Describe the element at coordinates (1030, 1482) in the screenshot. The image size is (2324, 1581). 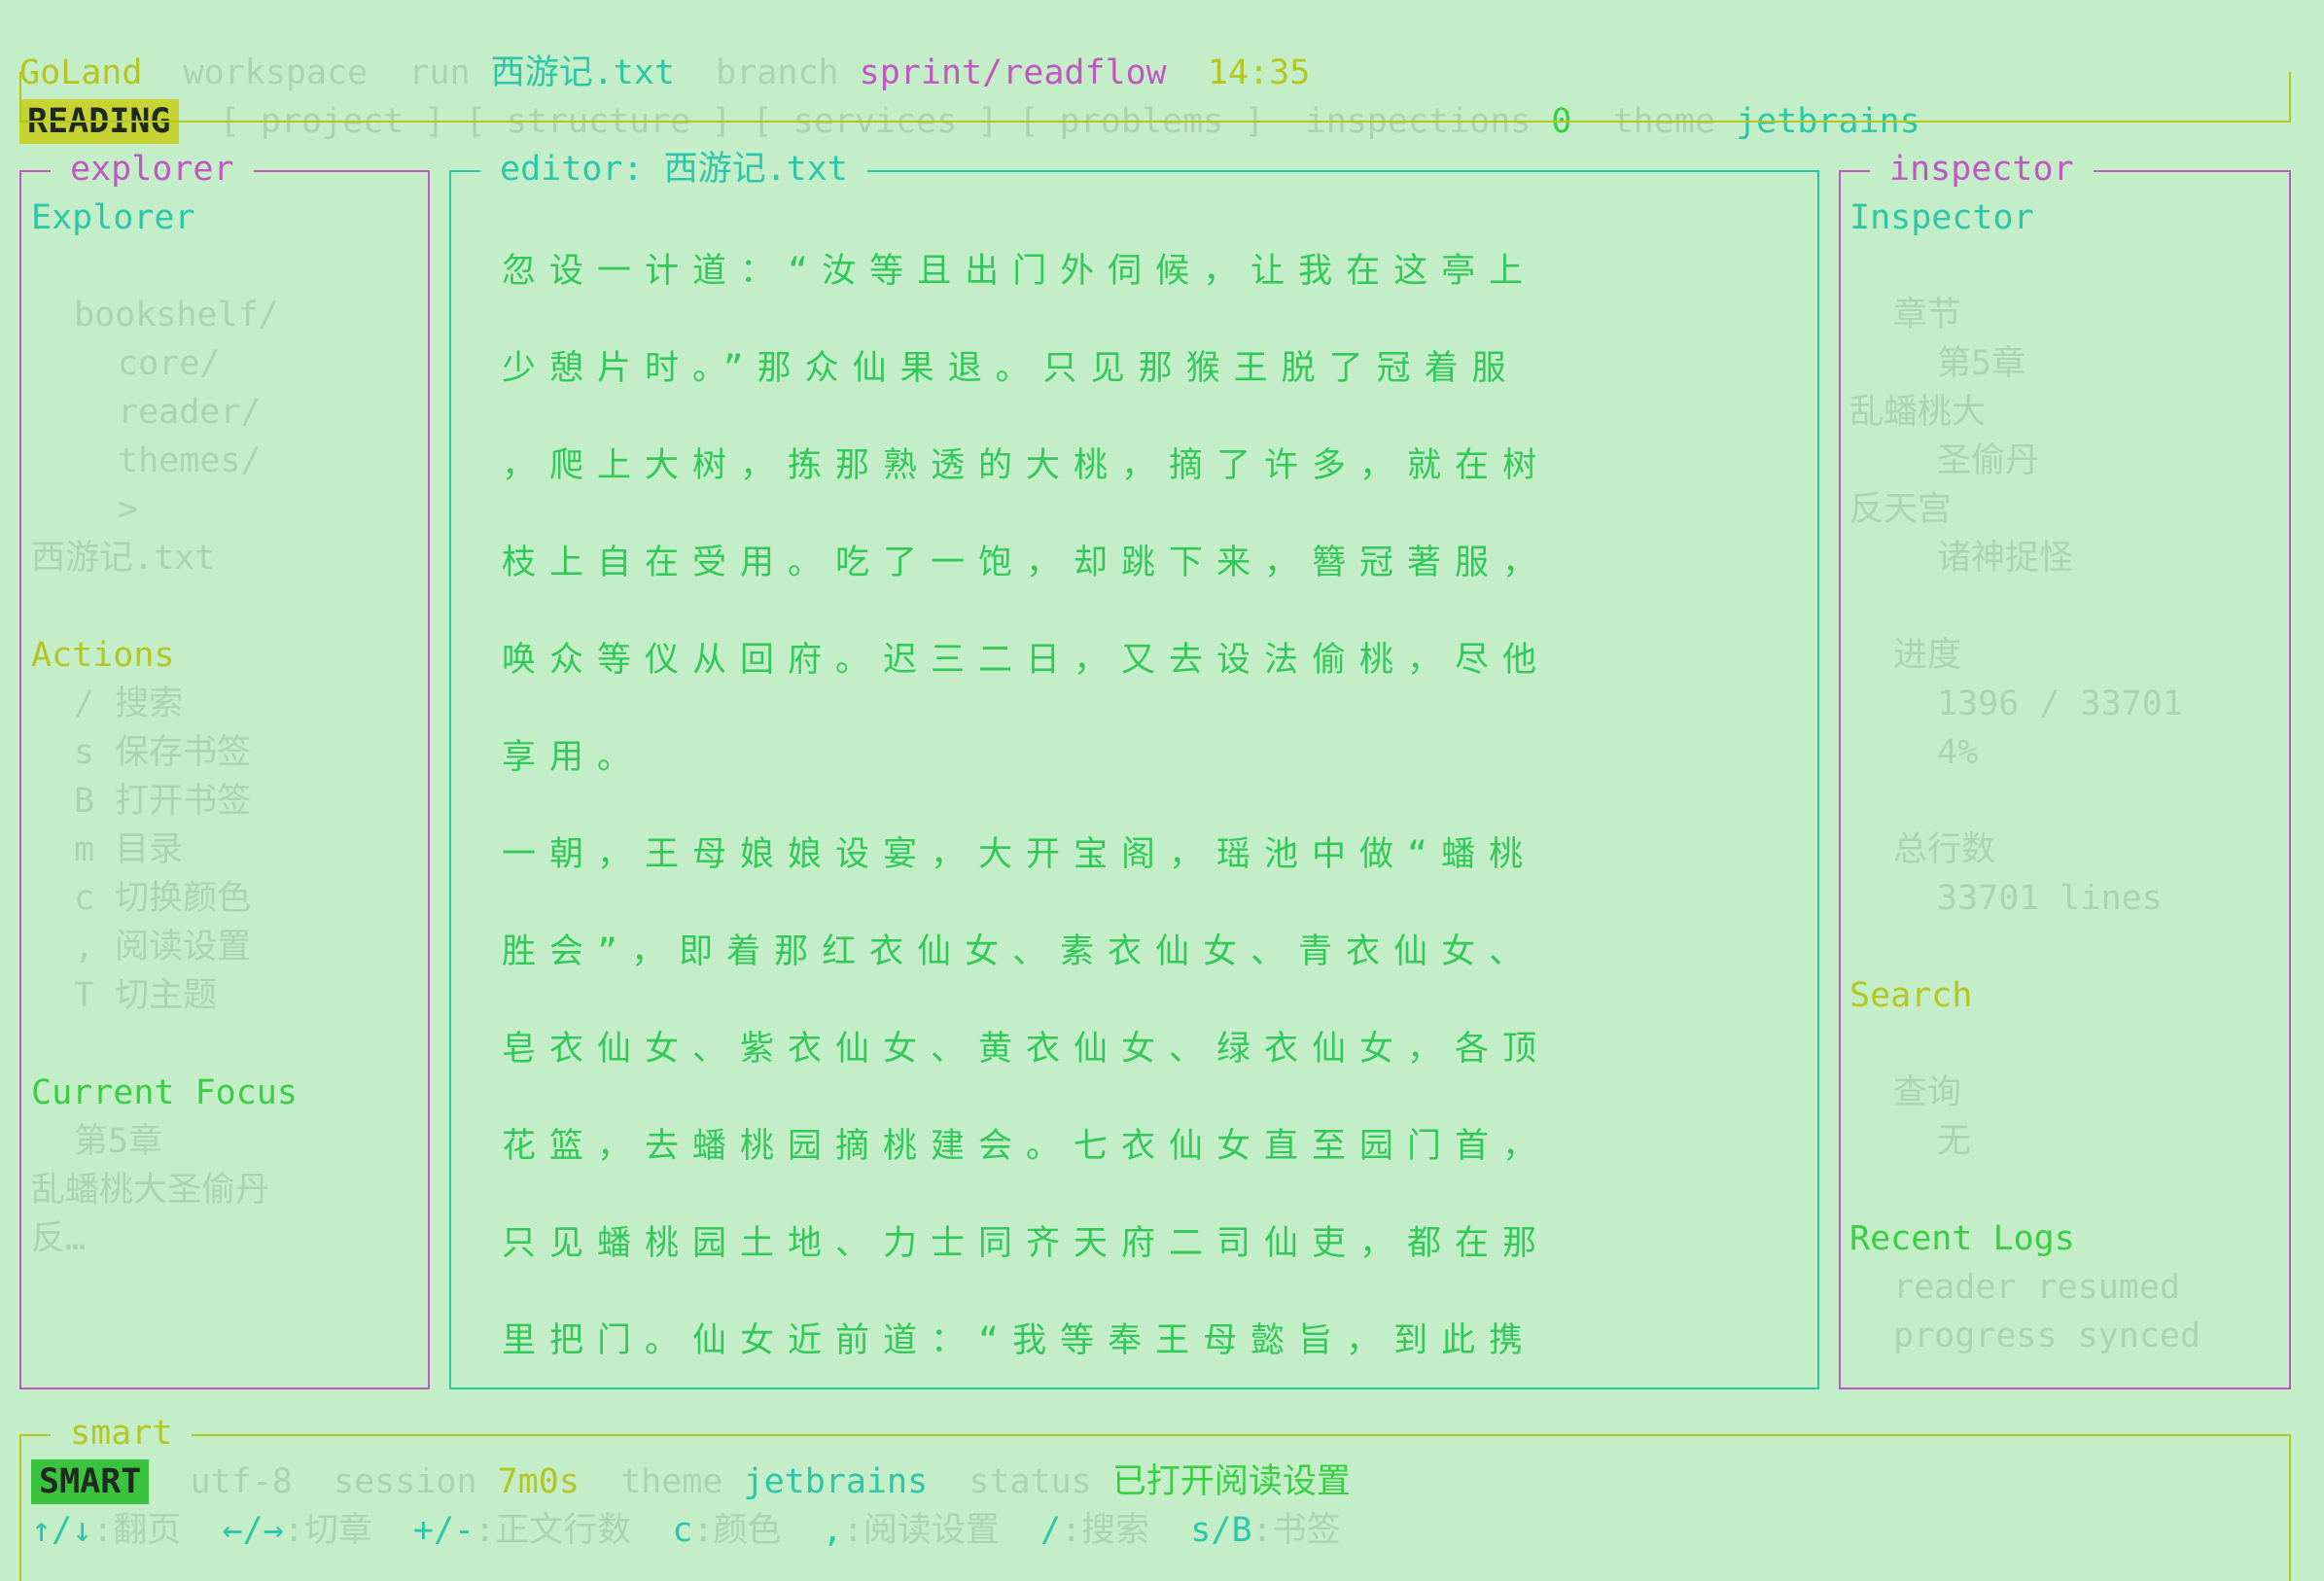
I see `status-label: status` at that location.